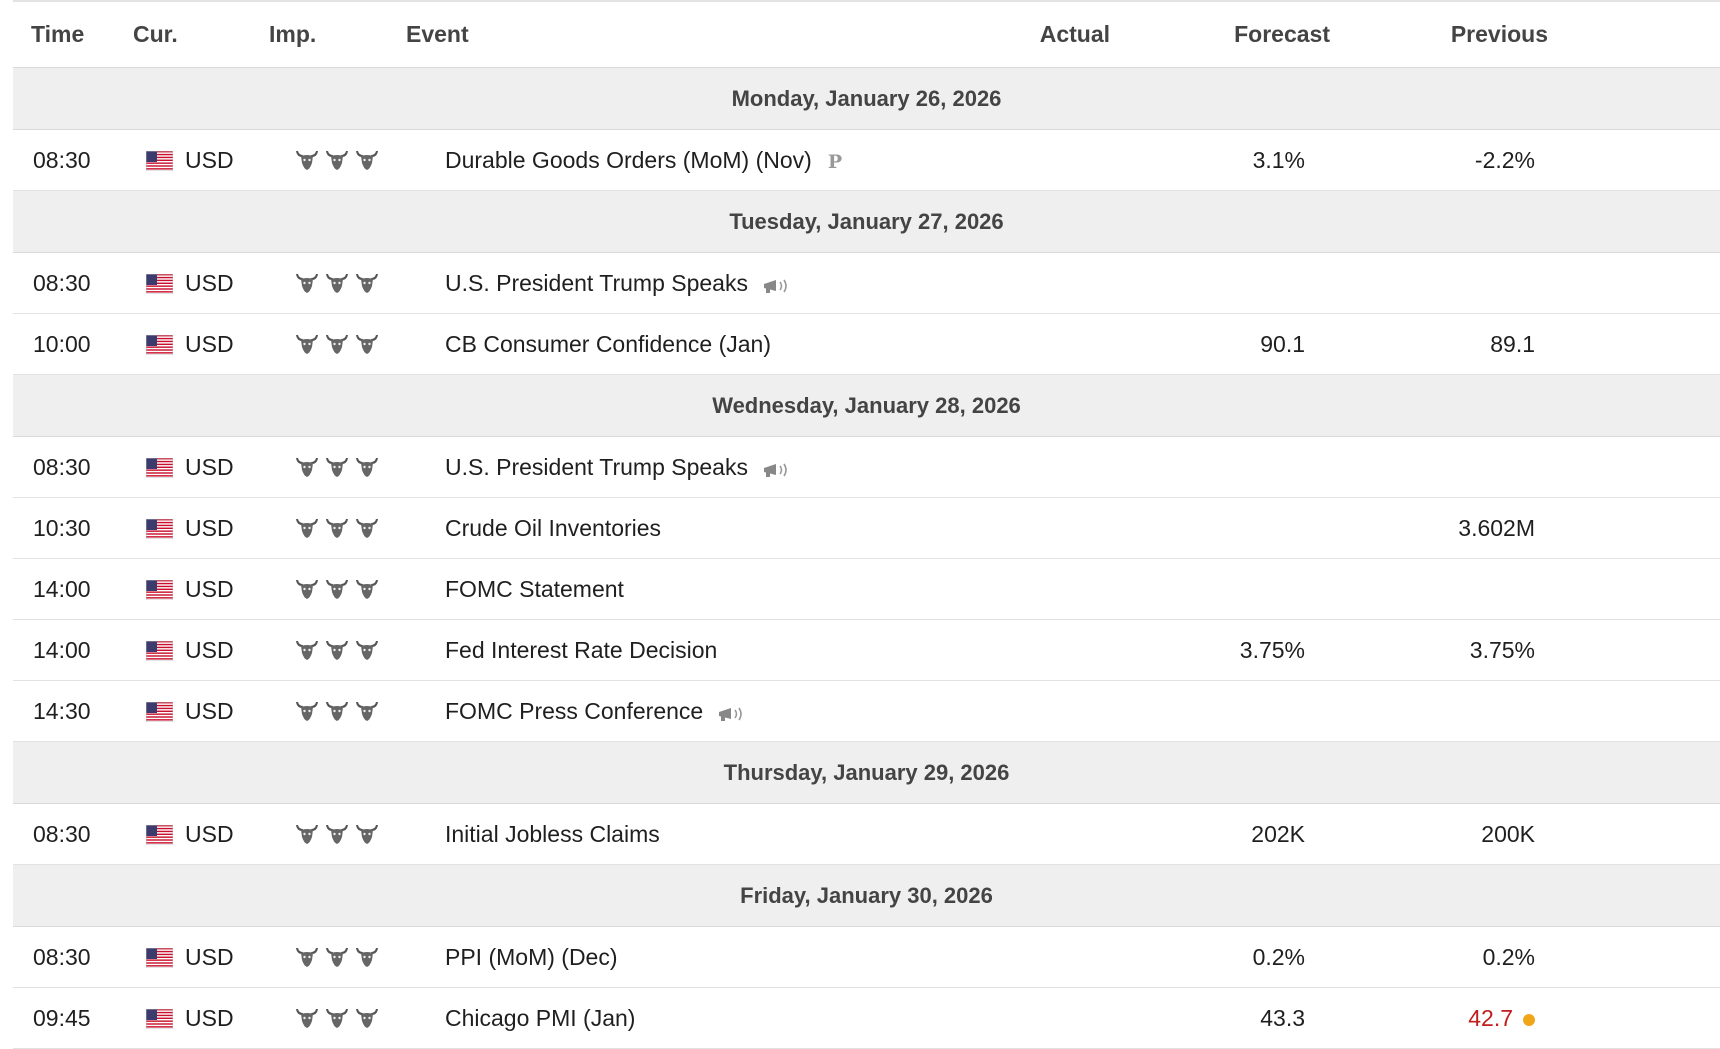  I want to click on event-name: FOMC Press Conference, so click(574, 711).